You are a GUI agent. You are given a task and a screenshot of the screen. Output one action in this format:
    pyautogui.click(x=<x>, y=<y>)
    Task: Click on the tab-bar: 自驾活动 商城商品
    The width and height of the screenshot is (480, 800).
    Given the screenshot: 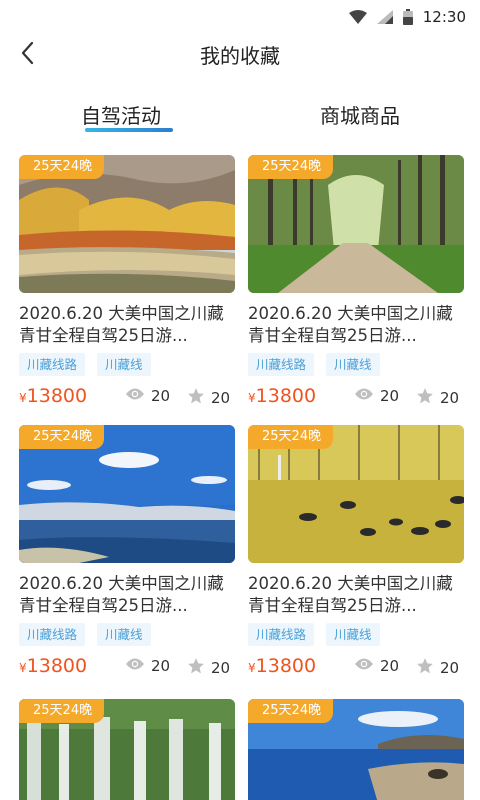 What is the action you would take?
    pyautogui.click(x=240, y=118)
    